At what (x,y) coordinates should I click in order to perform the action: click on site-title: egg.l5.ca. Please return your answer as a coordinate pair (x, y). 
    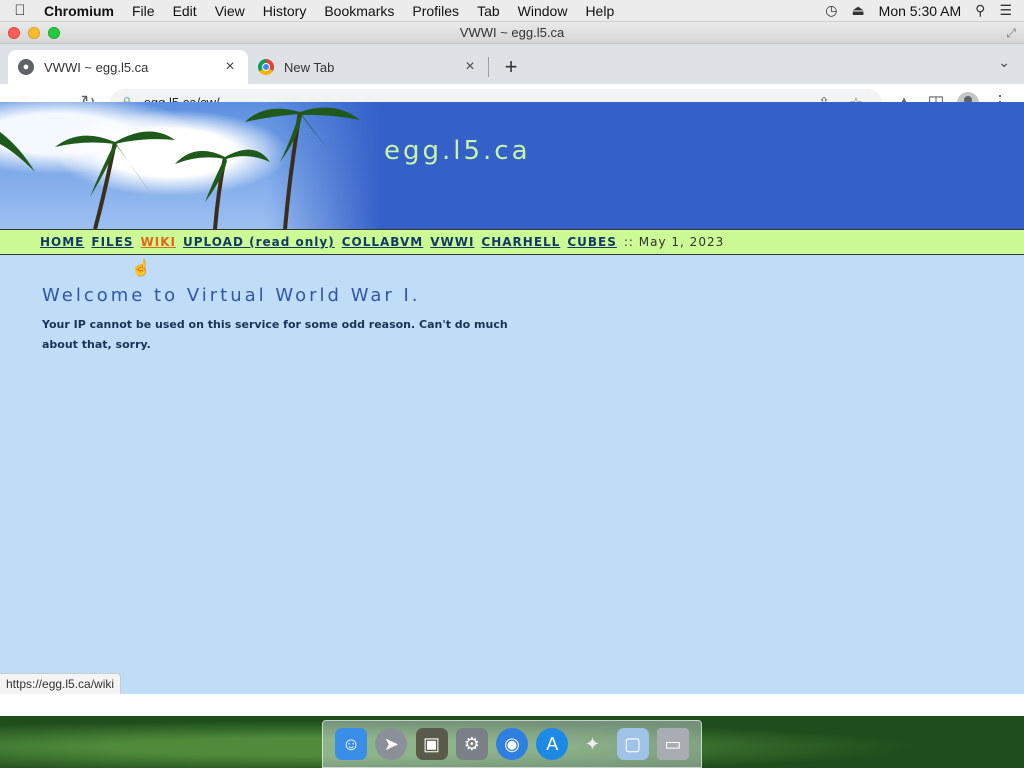
    Looking at the image, I should click on (457, 151).